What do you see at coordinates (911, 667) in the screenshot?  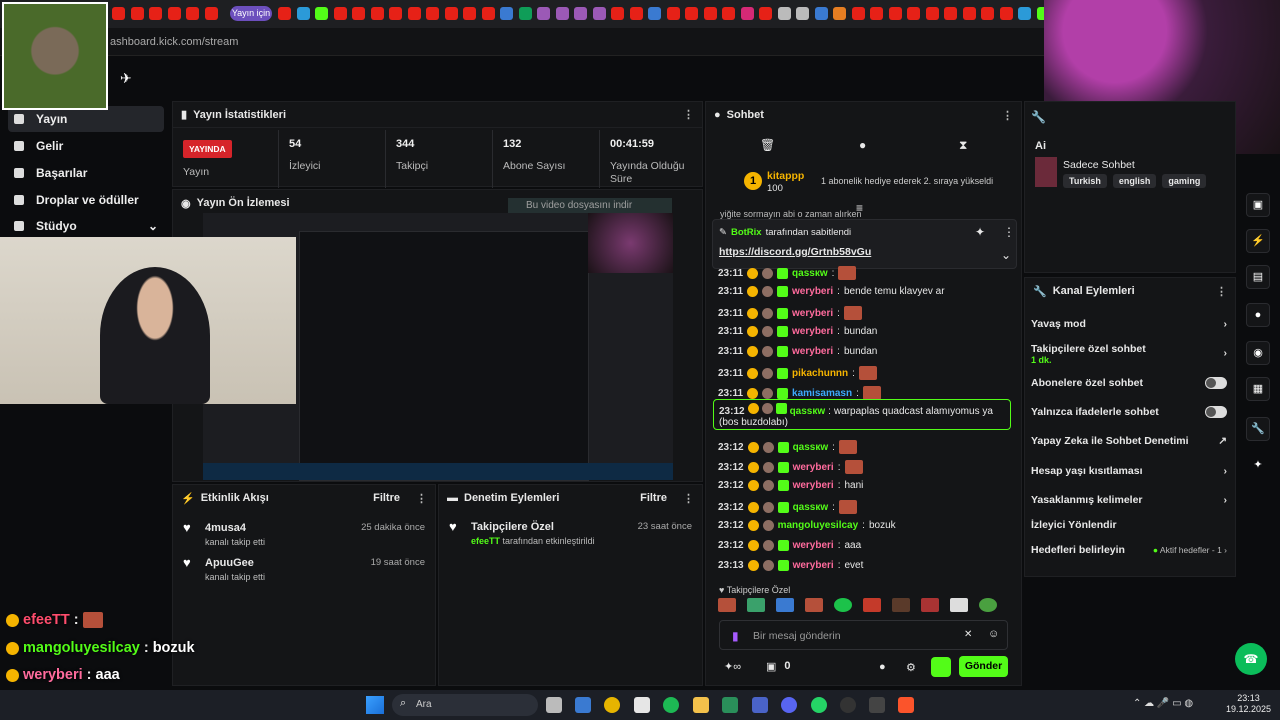 I see `gear-icon: ⚙` at bounding box center [911, 667].